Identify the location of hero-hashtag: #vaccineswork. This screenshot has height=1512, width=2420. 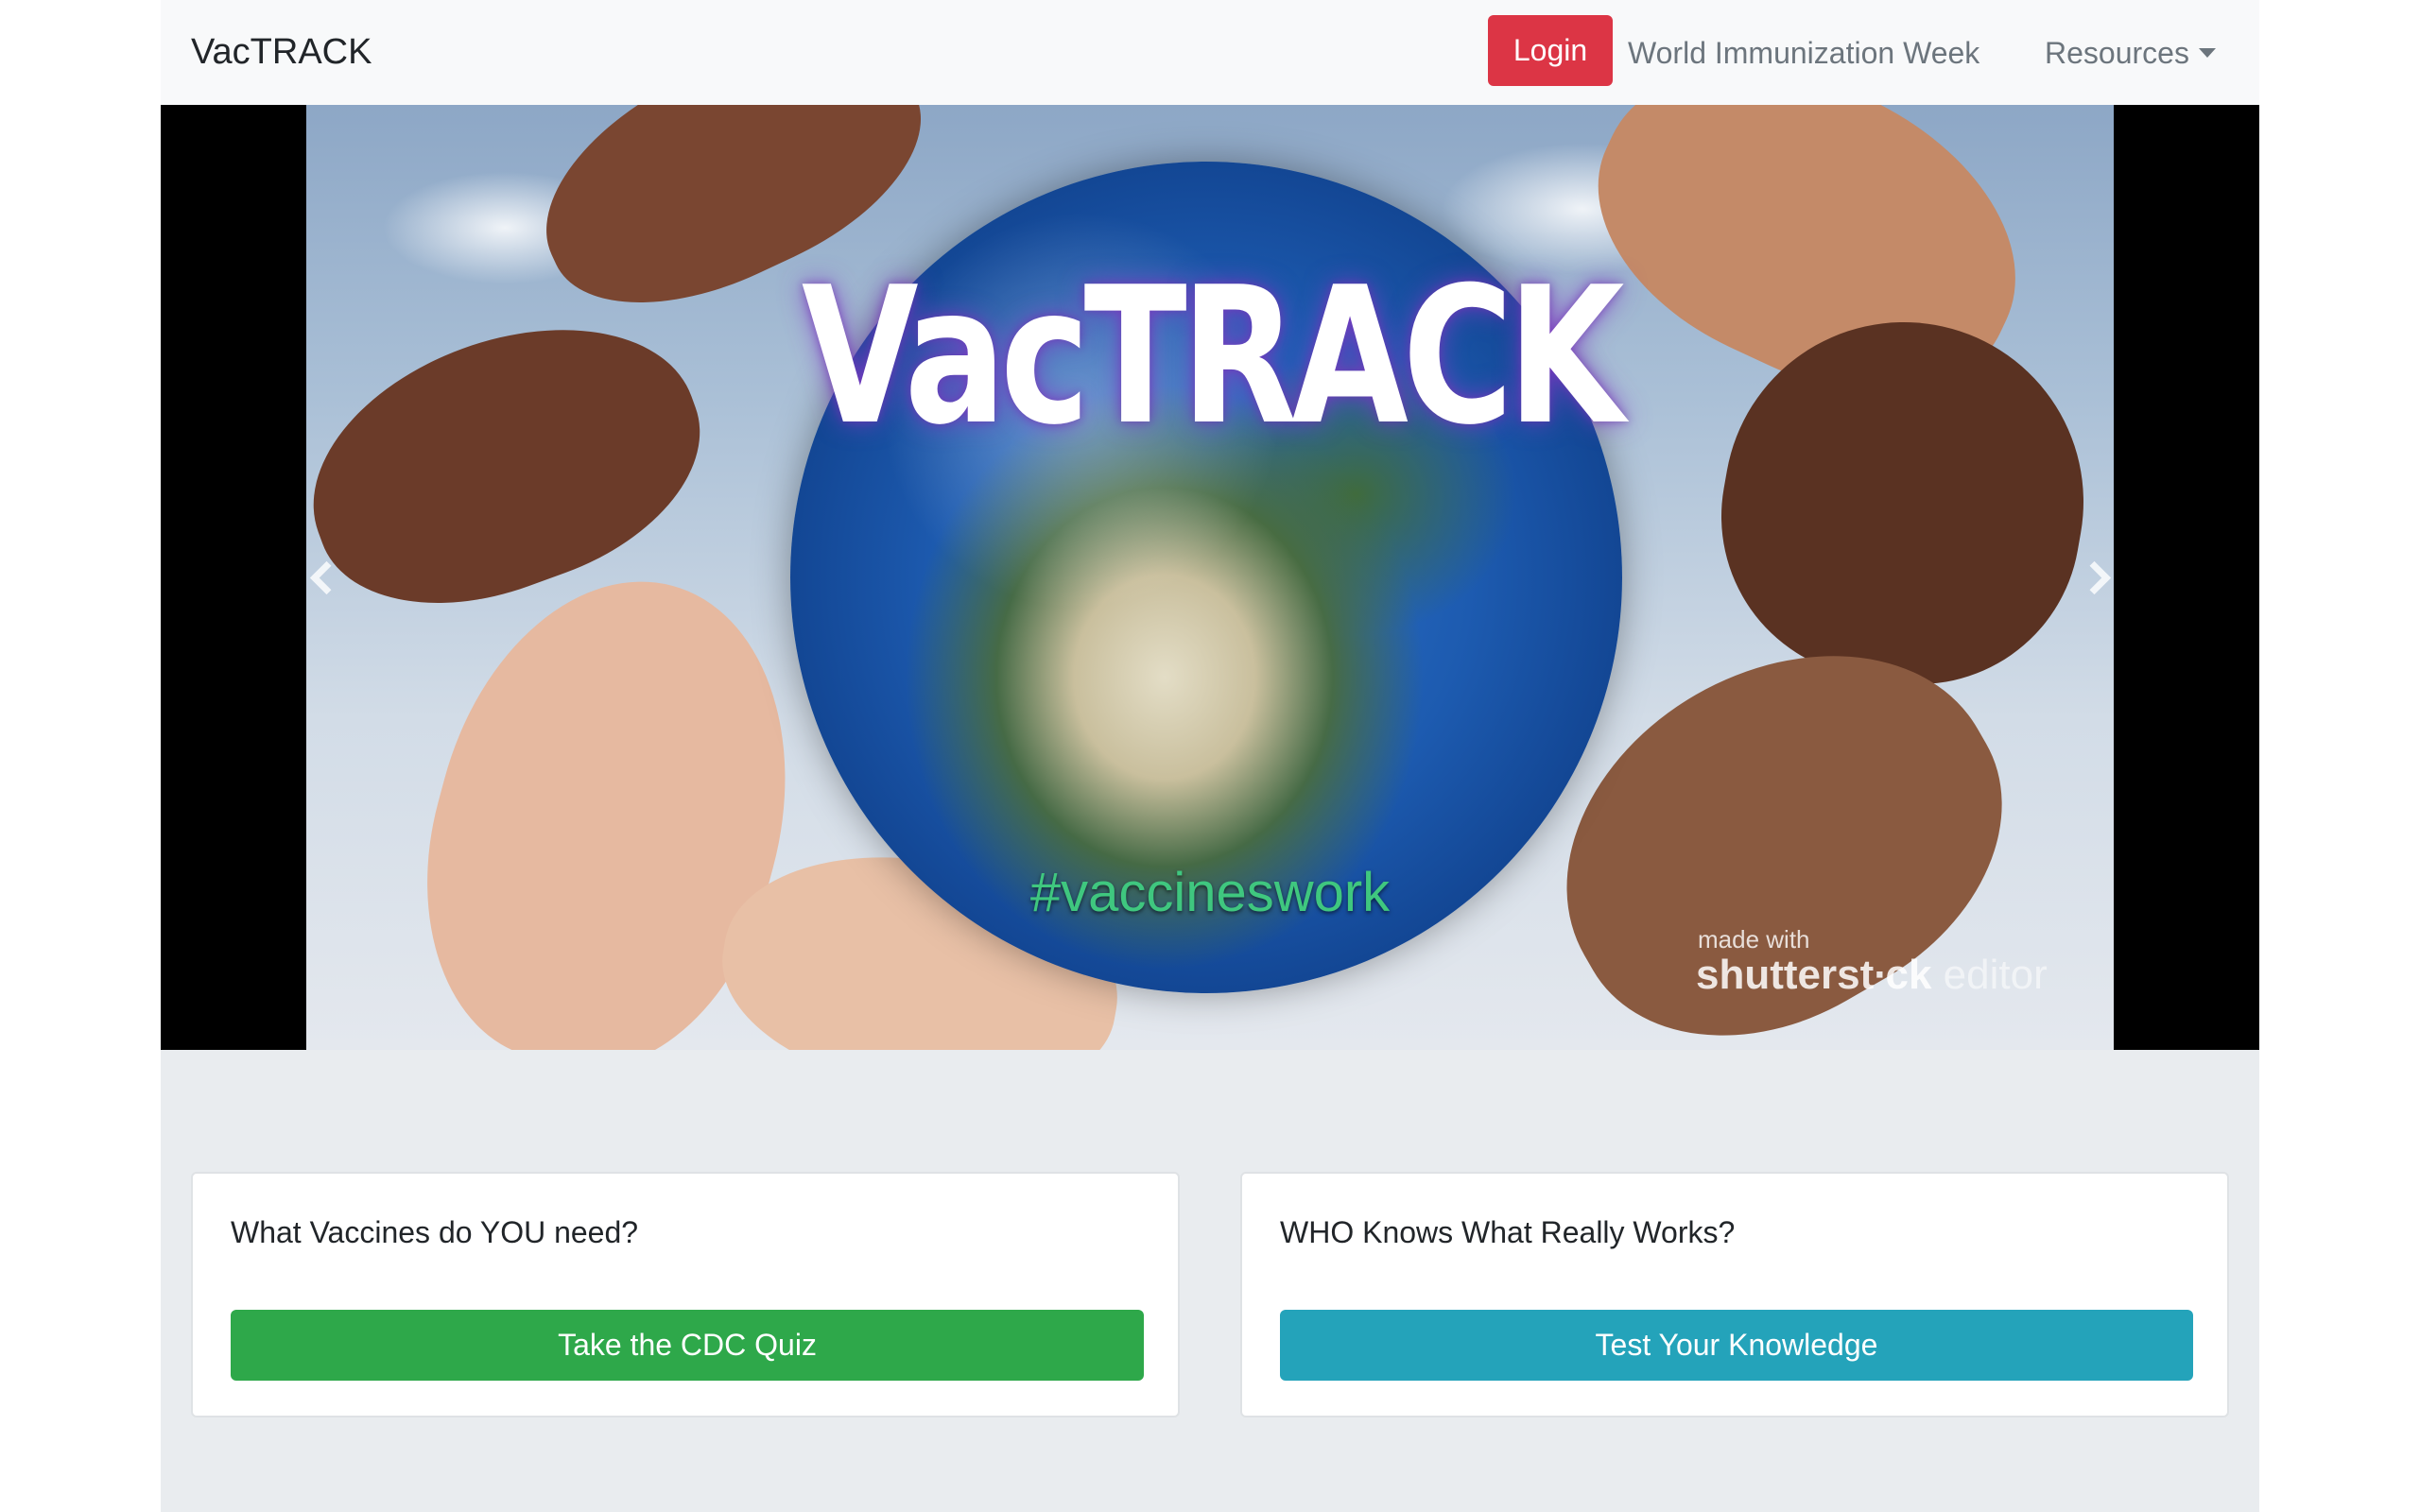
(1210, 892).